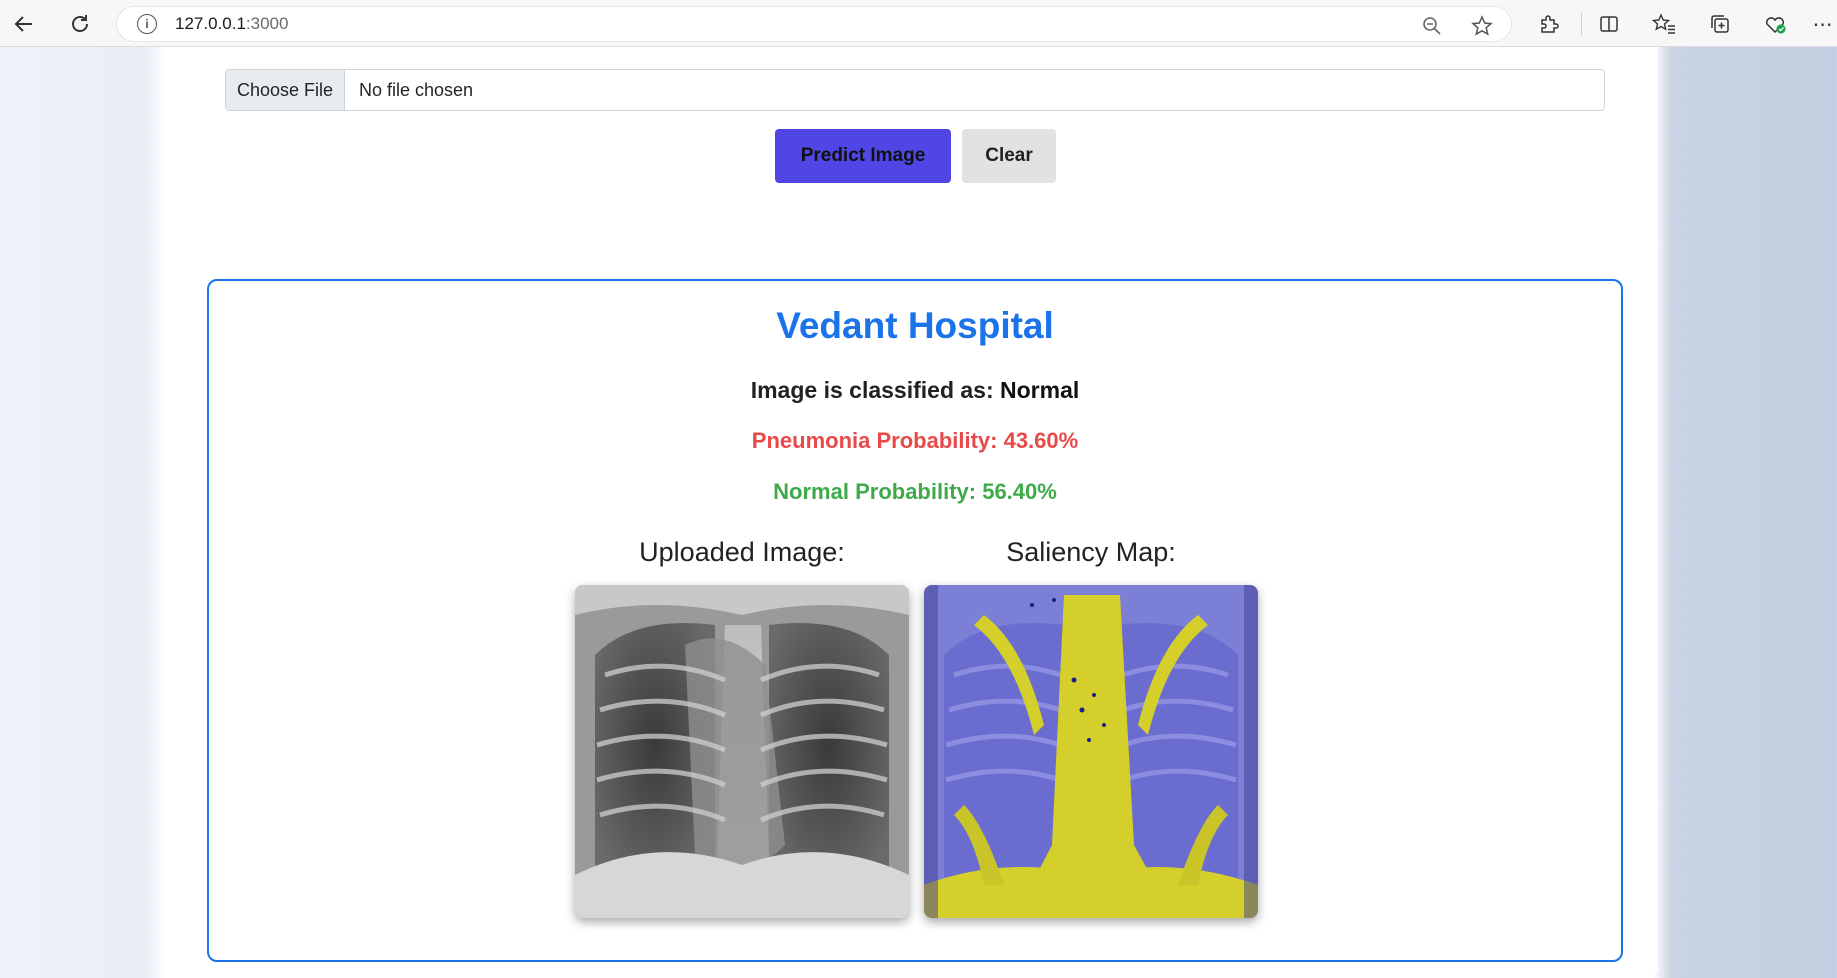 This screenshot has width=1837, height=978. Describe the element at coordinates (1720, 24) in the screenshot. I see `collections-icon` at that location.